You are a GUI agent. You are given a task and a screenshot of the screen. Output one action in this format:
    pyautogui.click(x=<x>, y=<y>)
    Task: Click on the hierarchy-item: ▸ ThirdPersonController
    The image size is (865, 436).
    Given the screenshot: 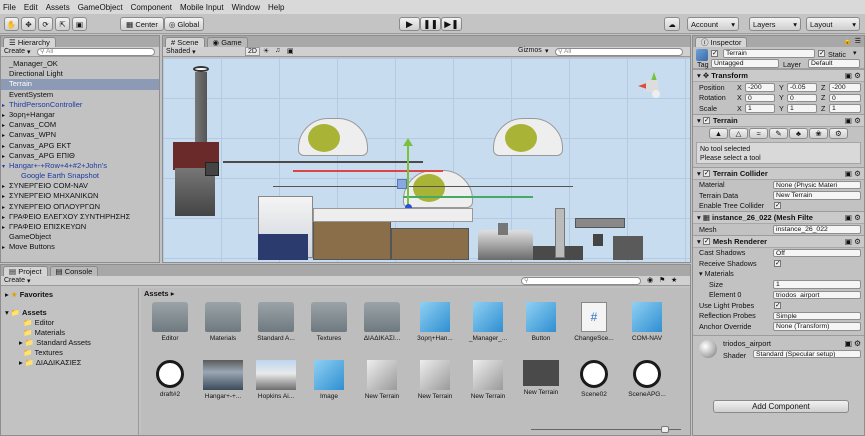 What is the action you would take?
    pyautogui.click(x=80, y=105)
    